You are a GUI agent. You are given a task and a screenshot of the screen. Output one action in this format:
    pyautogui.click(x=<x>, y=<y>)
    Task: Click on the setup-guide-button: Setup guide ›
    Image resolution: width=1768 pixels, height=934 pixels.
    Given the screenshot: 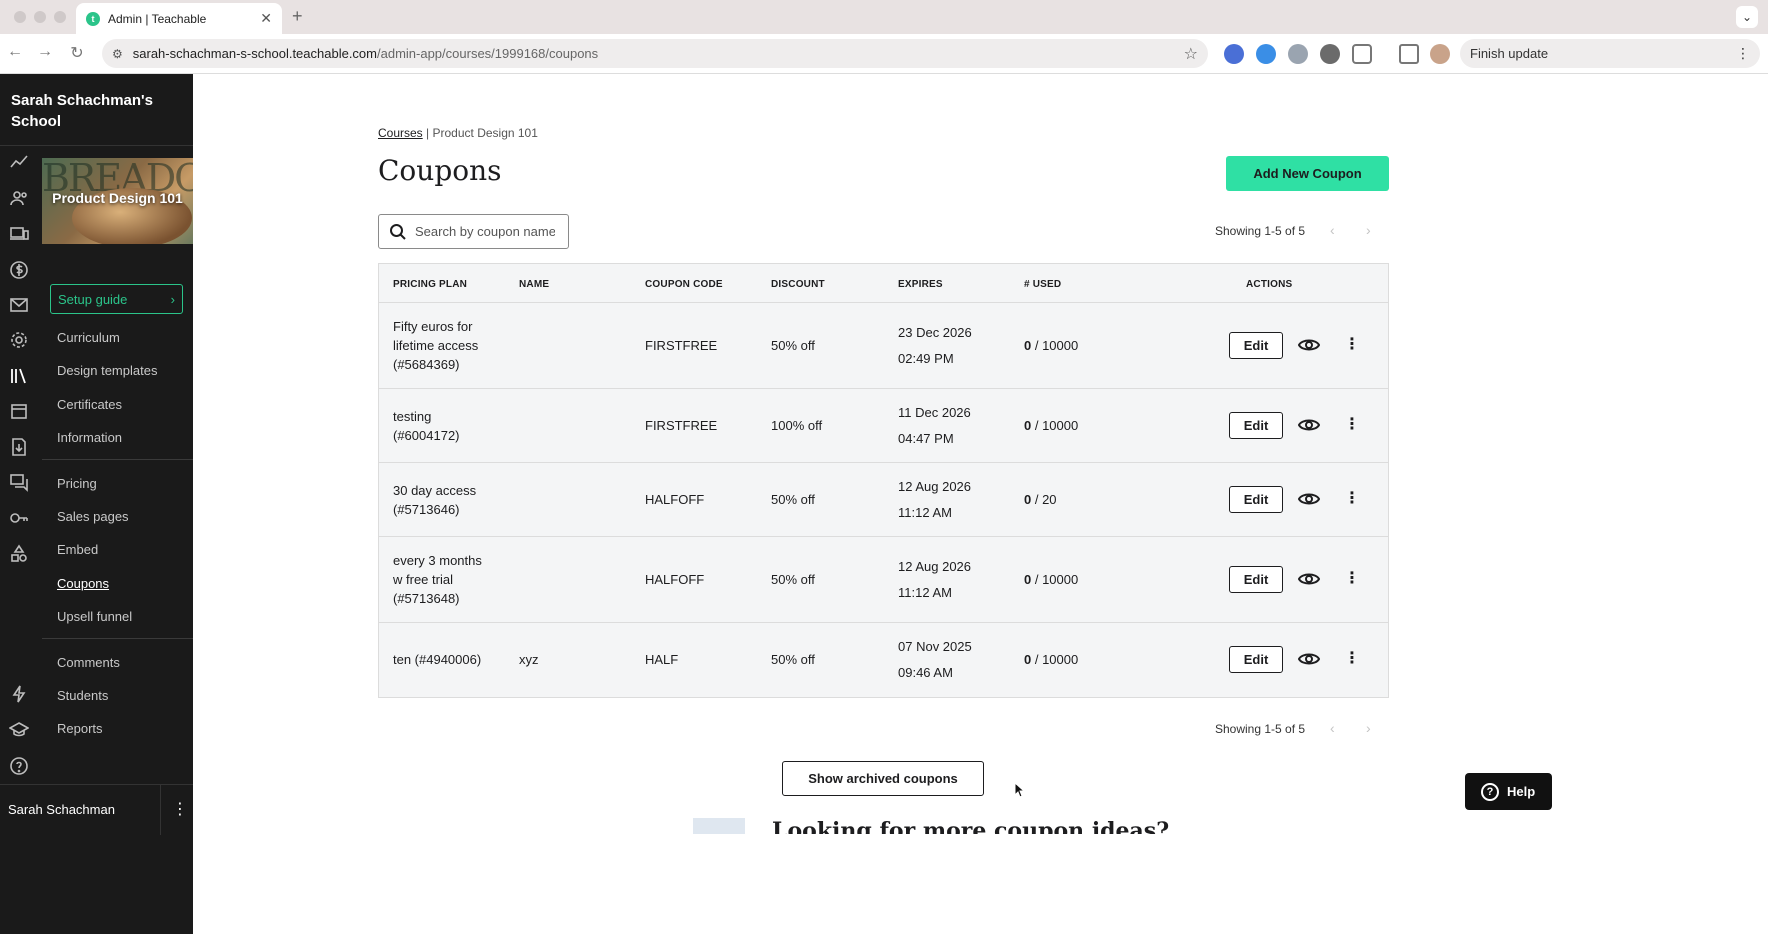 What is the action you would take?
    pyautogui.click(x=116, y=299)
    